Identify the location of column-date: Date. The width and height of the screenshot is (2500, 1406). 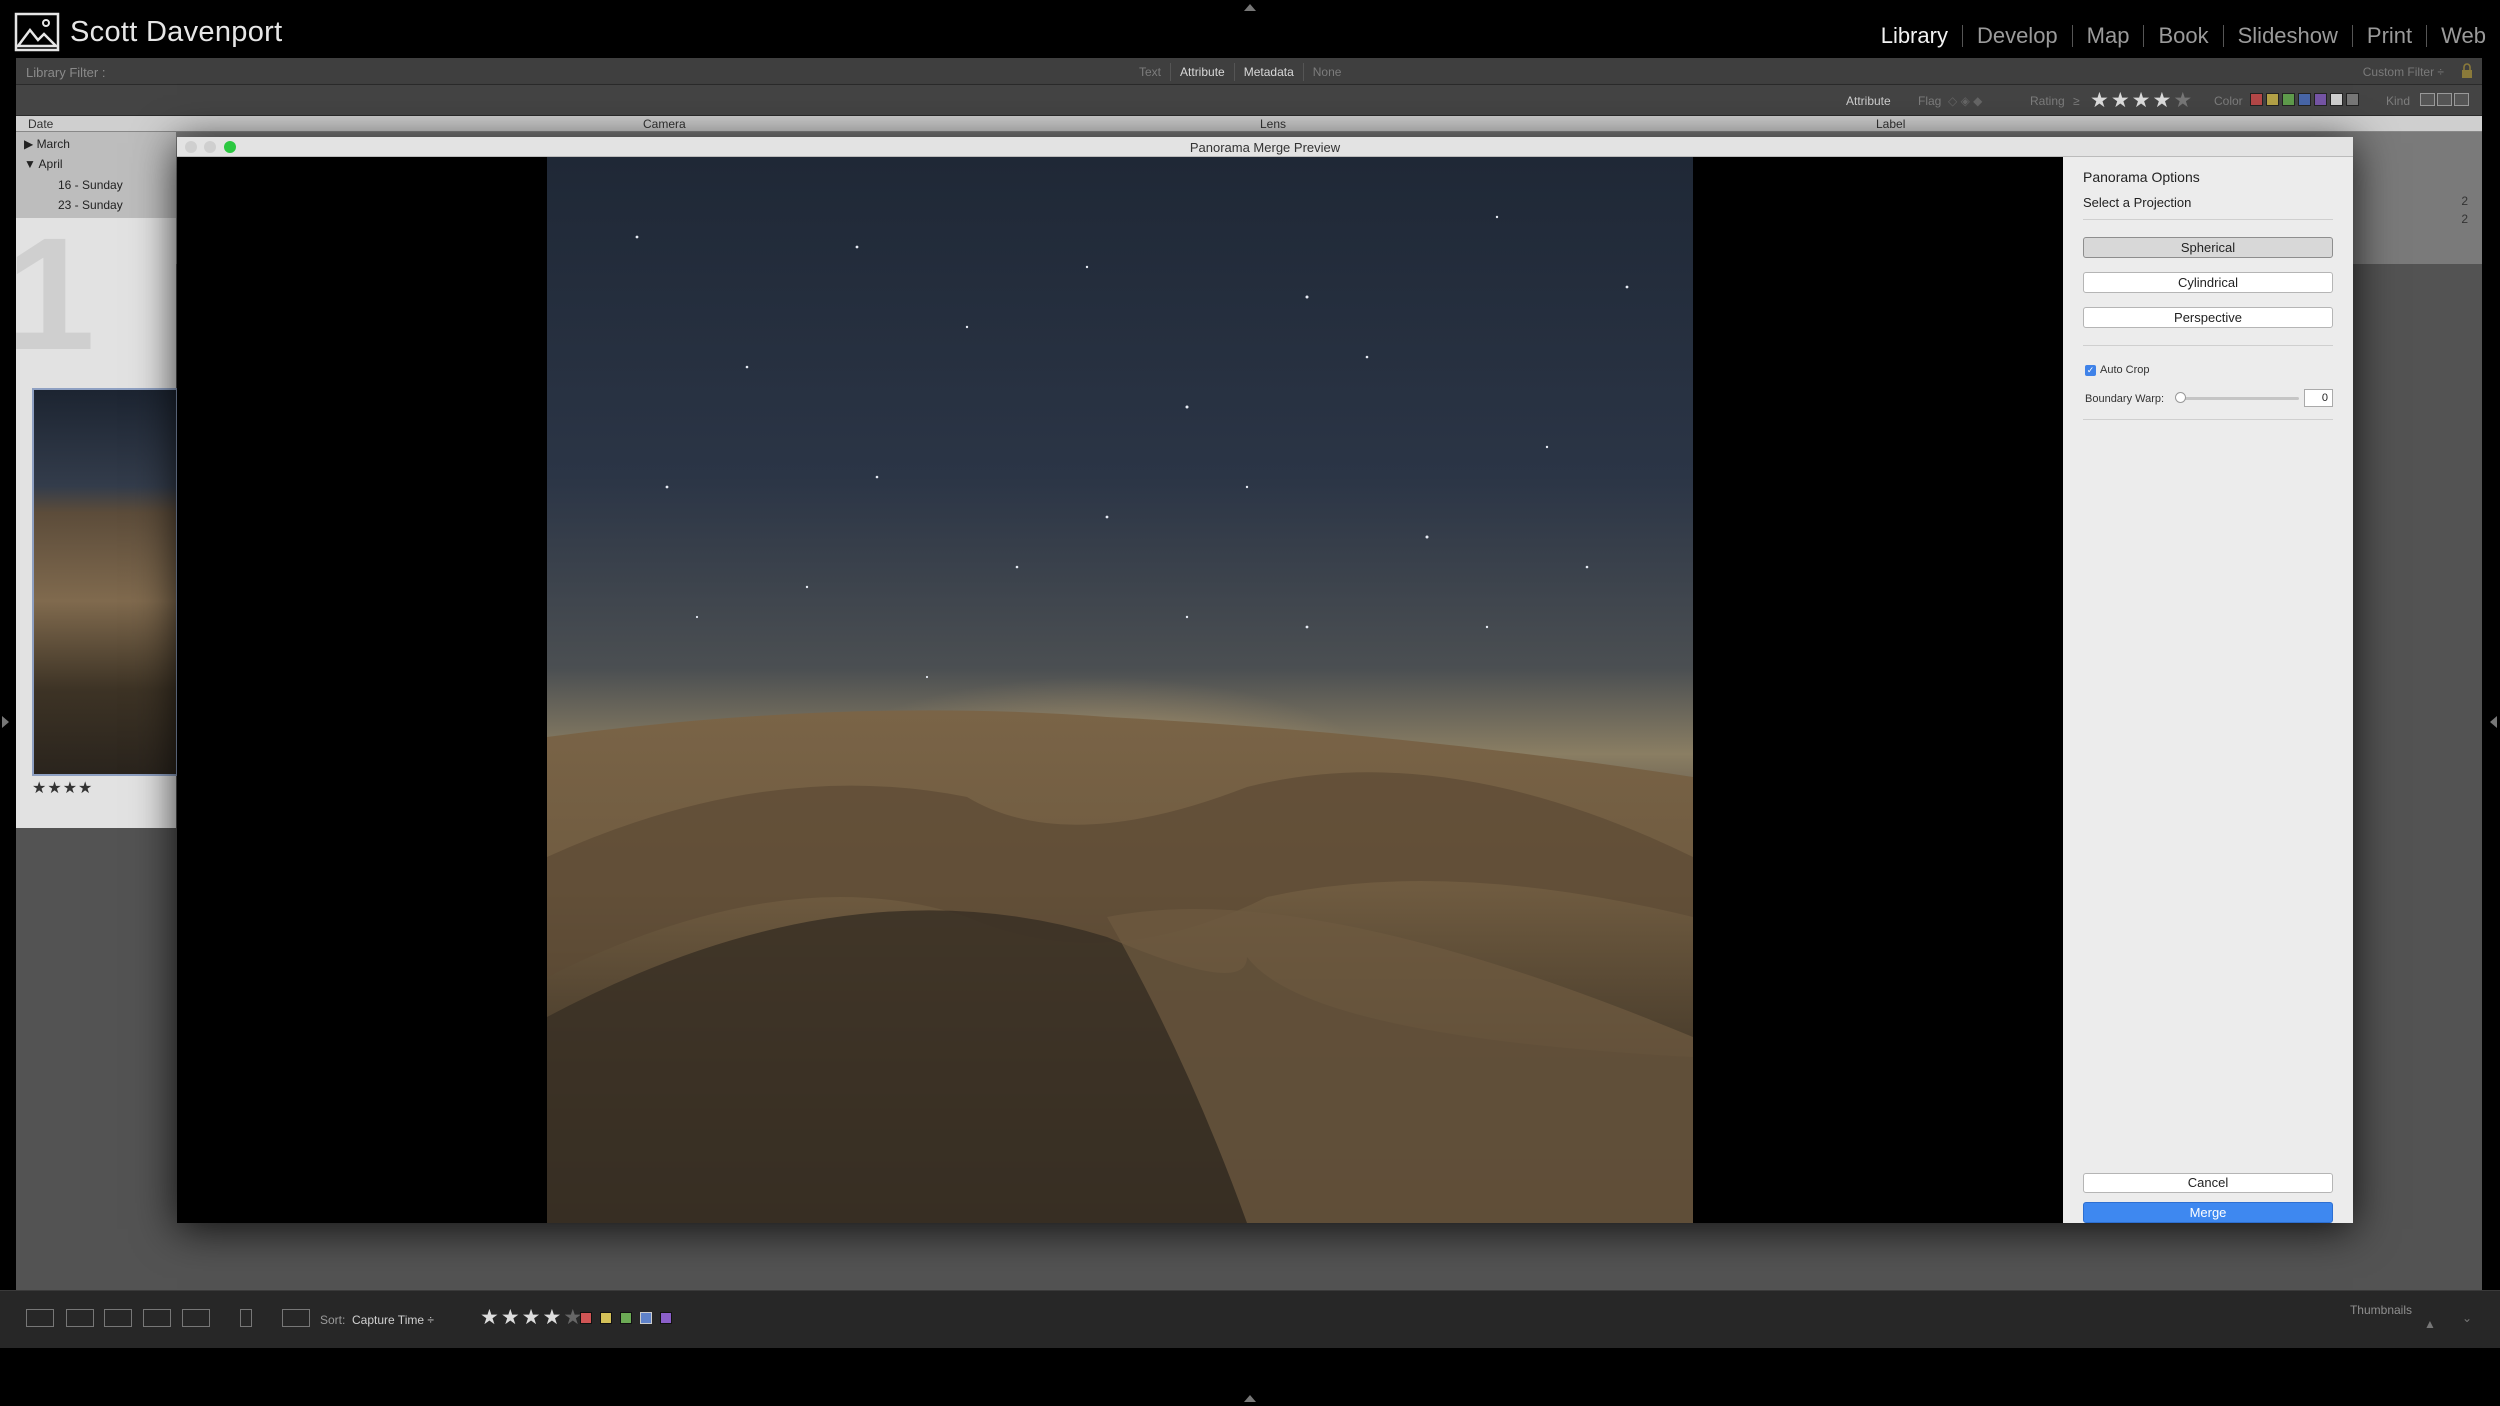
(40, 124).